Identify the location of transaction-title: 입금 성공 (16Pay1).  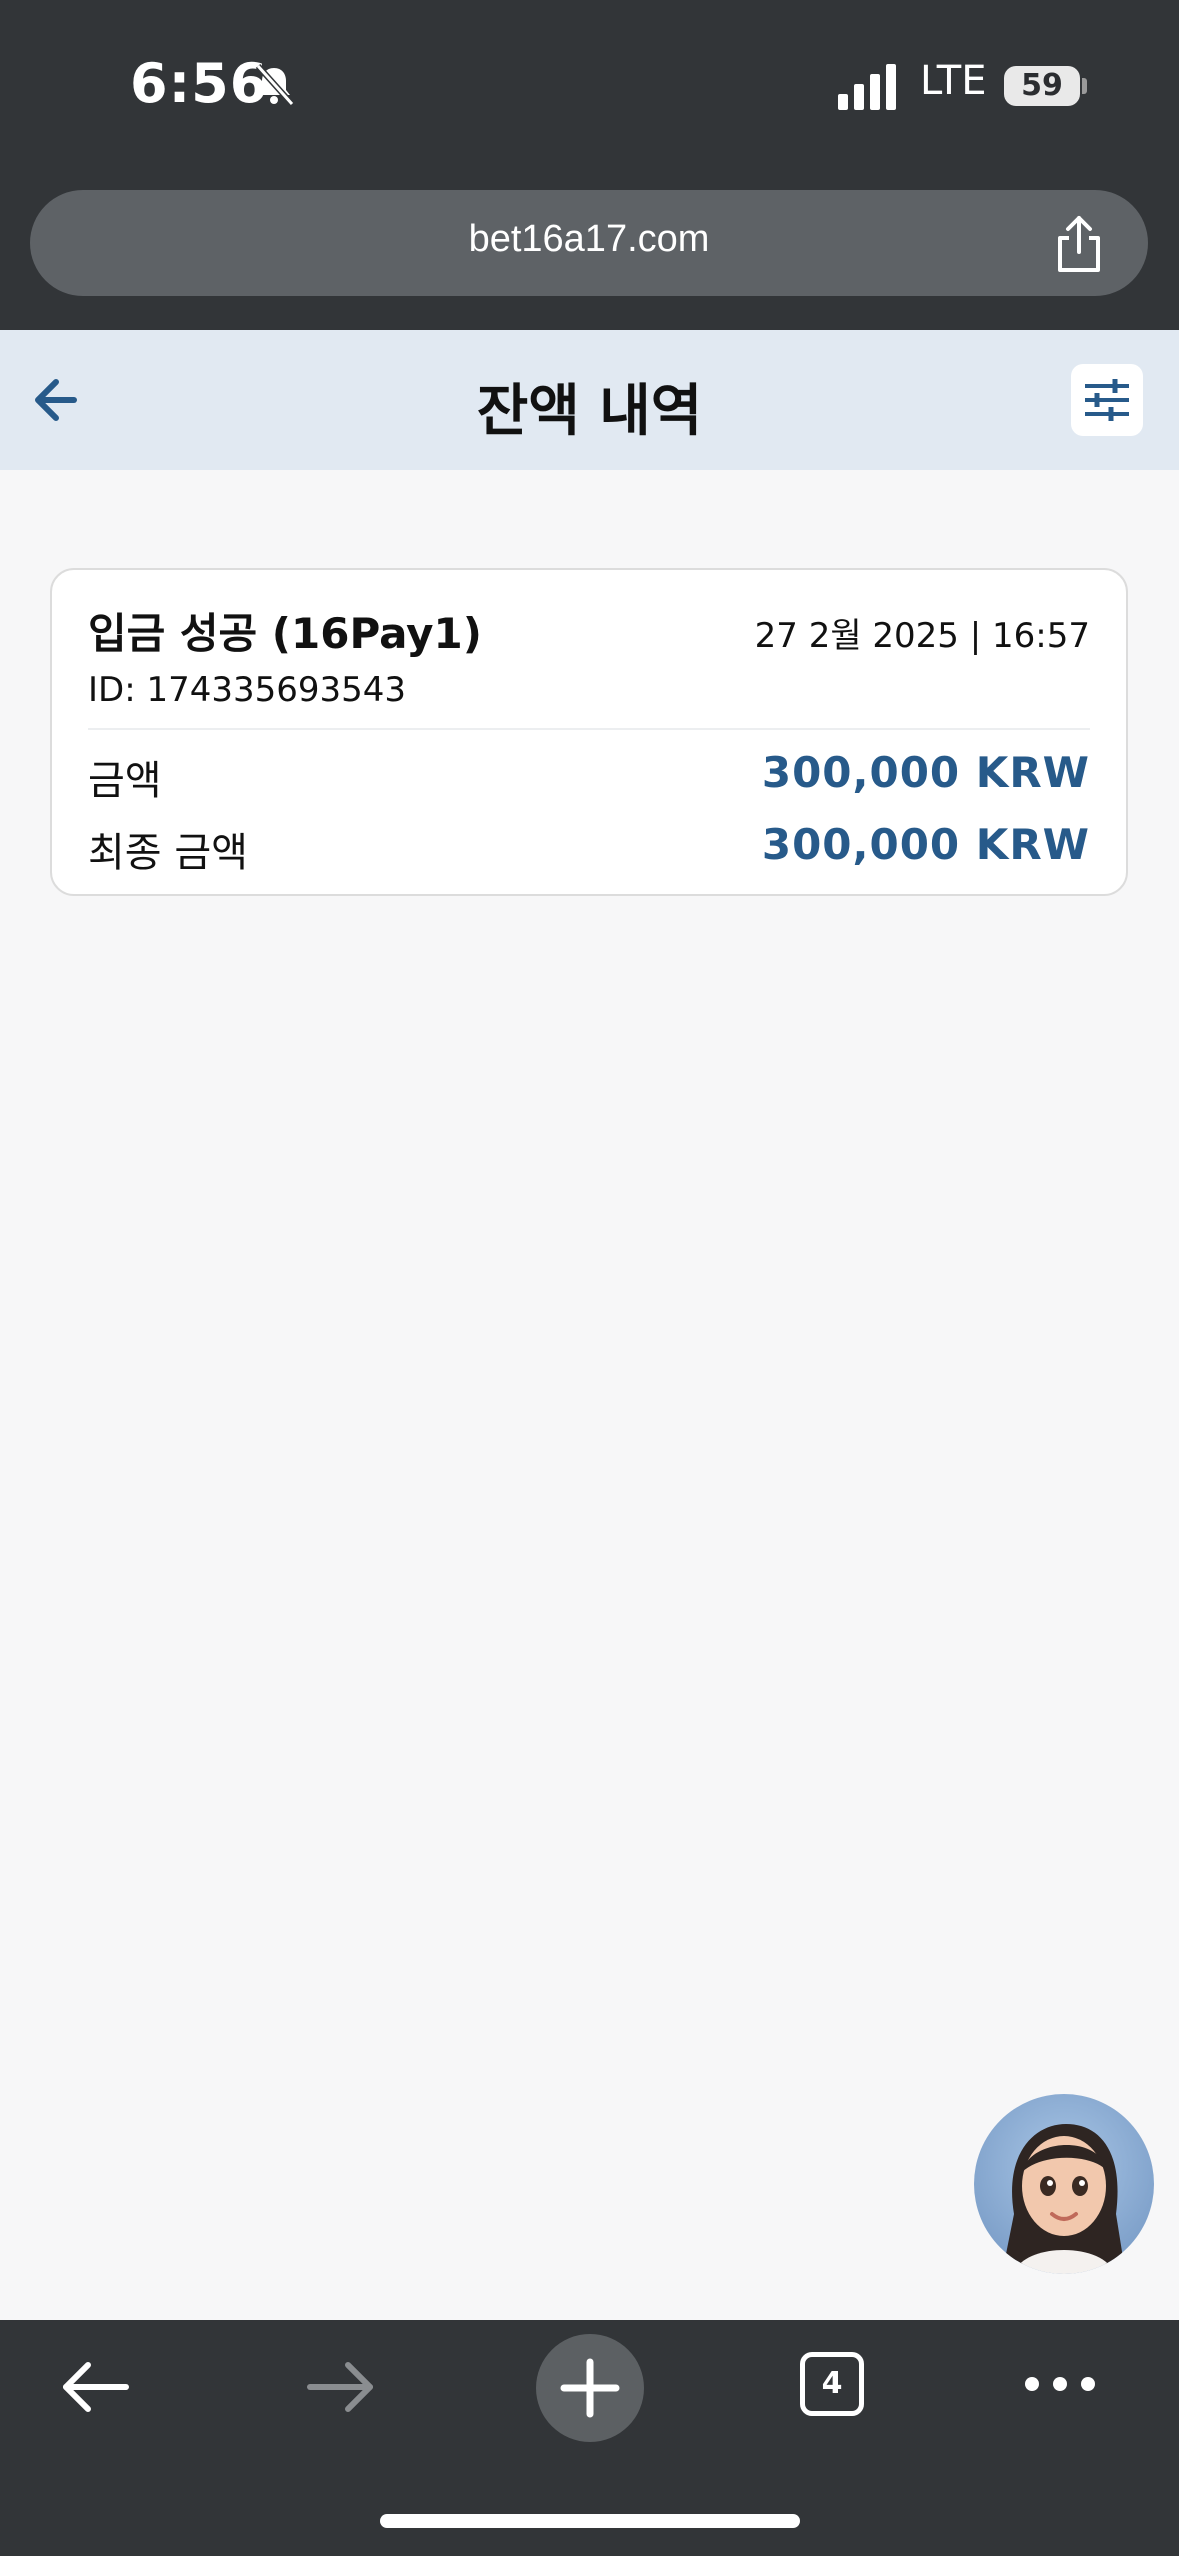
(285, 633).